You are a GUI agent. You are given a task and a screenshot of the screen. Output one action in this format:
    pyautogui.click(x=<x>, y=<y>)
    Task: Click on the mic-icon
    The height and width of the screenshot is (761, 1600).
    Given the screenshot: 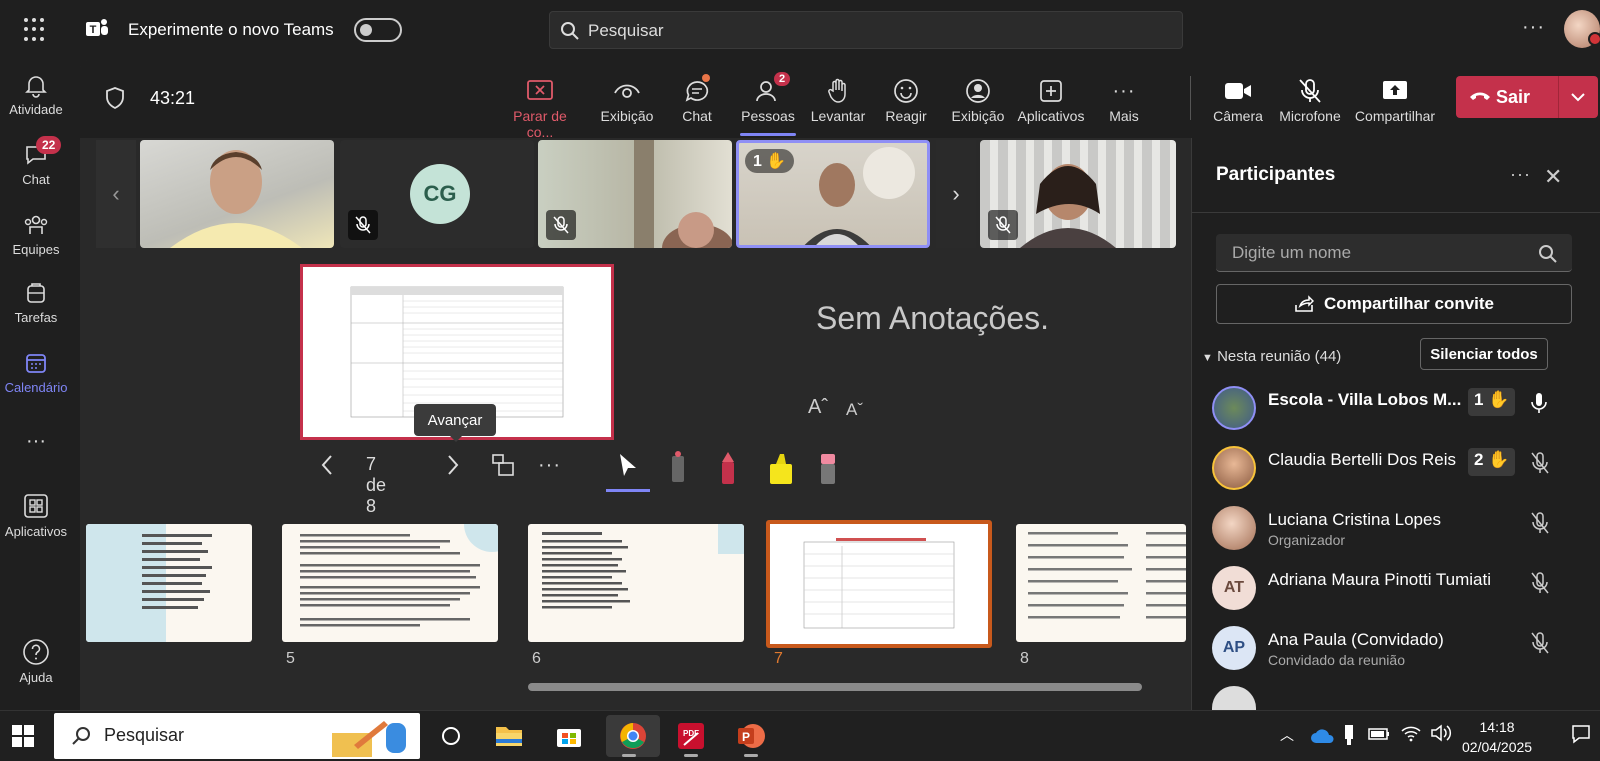 What is the action you would take?
    pyautogui.click(x=1539, y=403)
    